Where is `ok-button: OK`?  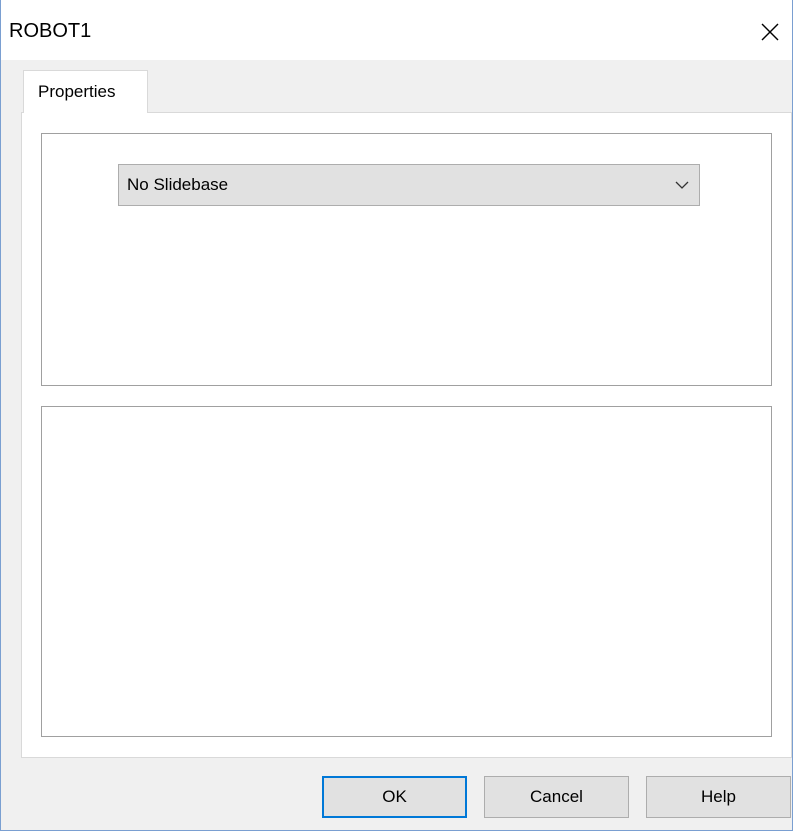 ok-button: OK is located at coordinates (394, 797).